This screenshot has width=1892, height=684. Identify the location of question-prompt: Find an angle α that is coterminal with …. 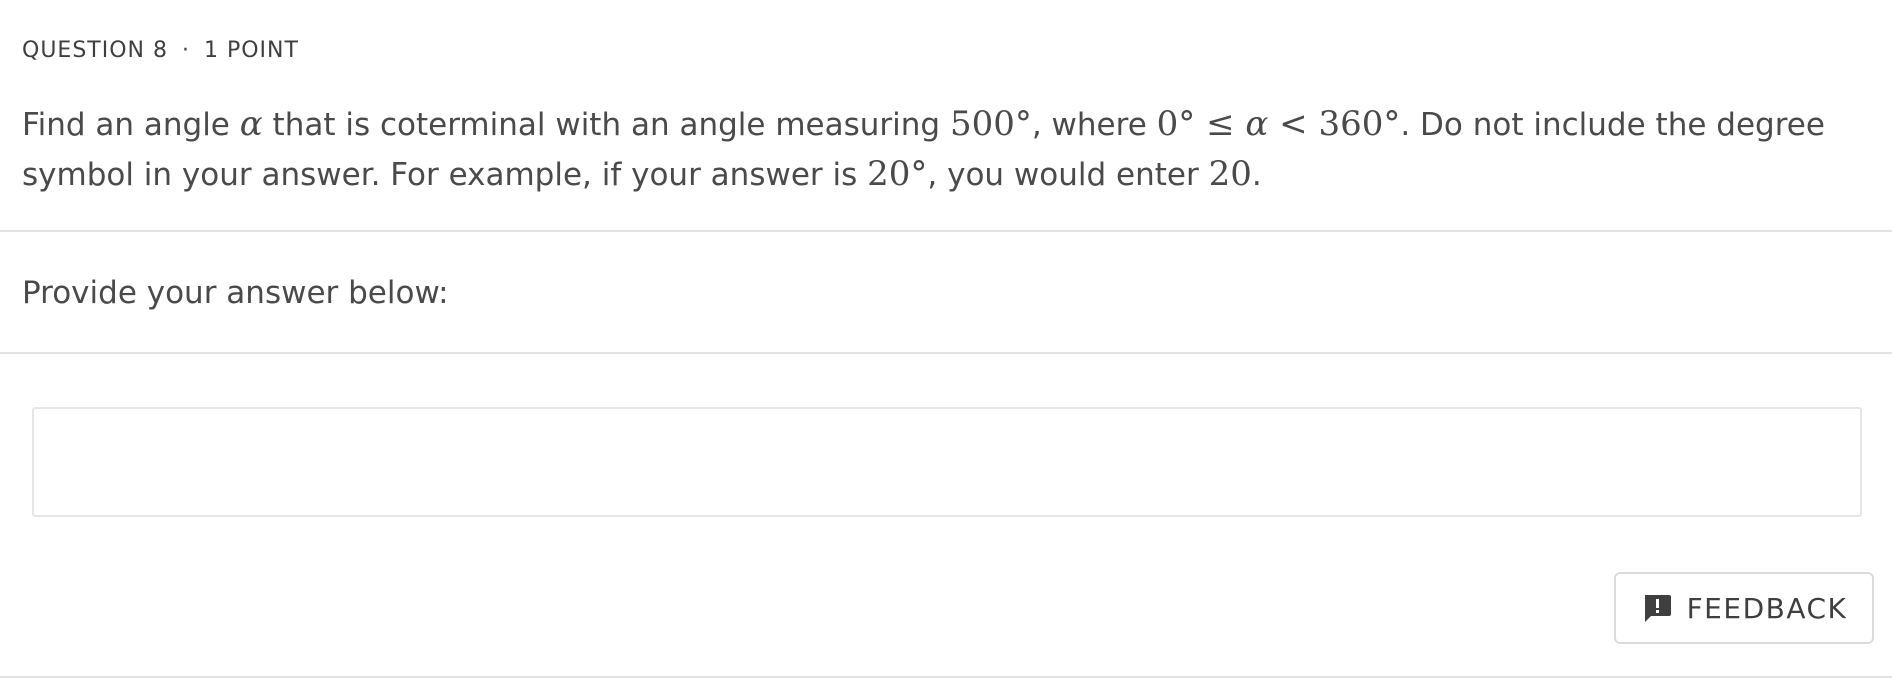
(947, 150).